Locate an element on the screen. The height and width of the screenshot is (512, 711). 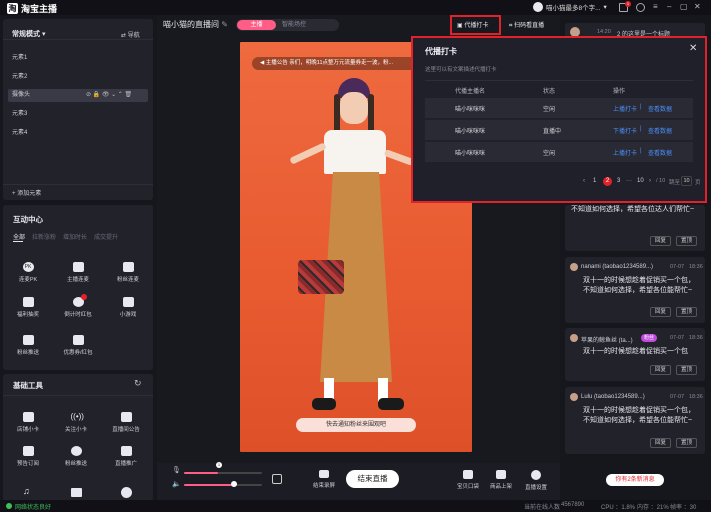
refresh-icon: ↻ is located at coordinates (138, 383).